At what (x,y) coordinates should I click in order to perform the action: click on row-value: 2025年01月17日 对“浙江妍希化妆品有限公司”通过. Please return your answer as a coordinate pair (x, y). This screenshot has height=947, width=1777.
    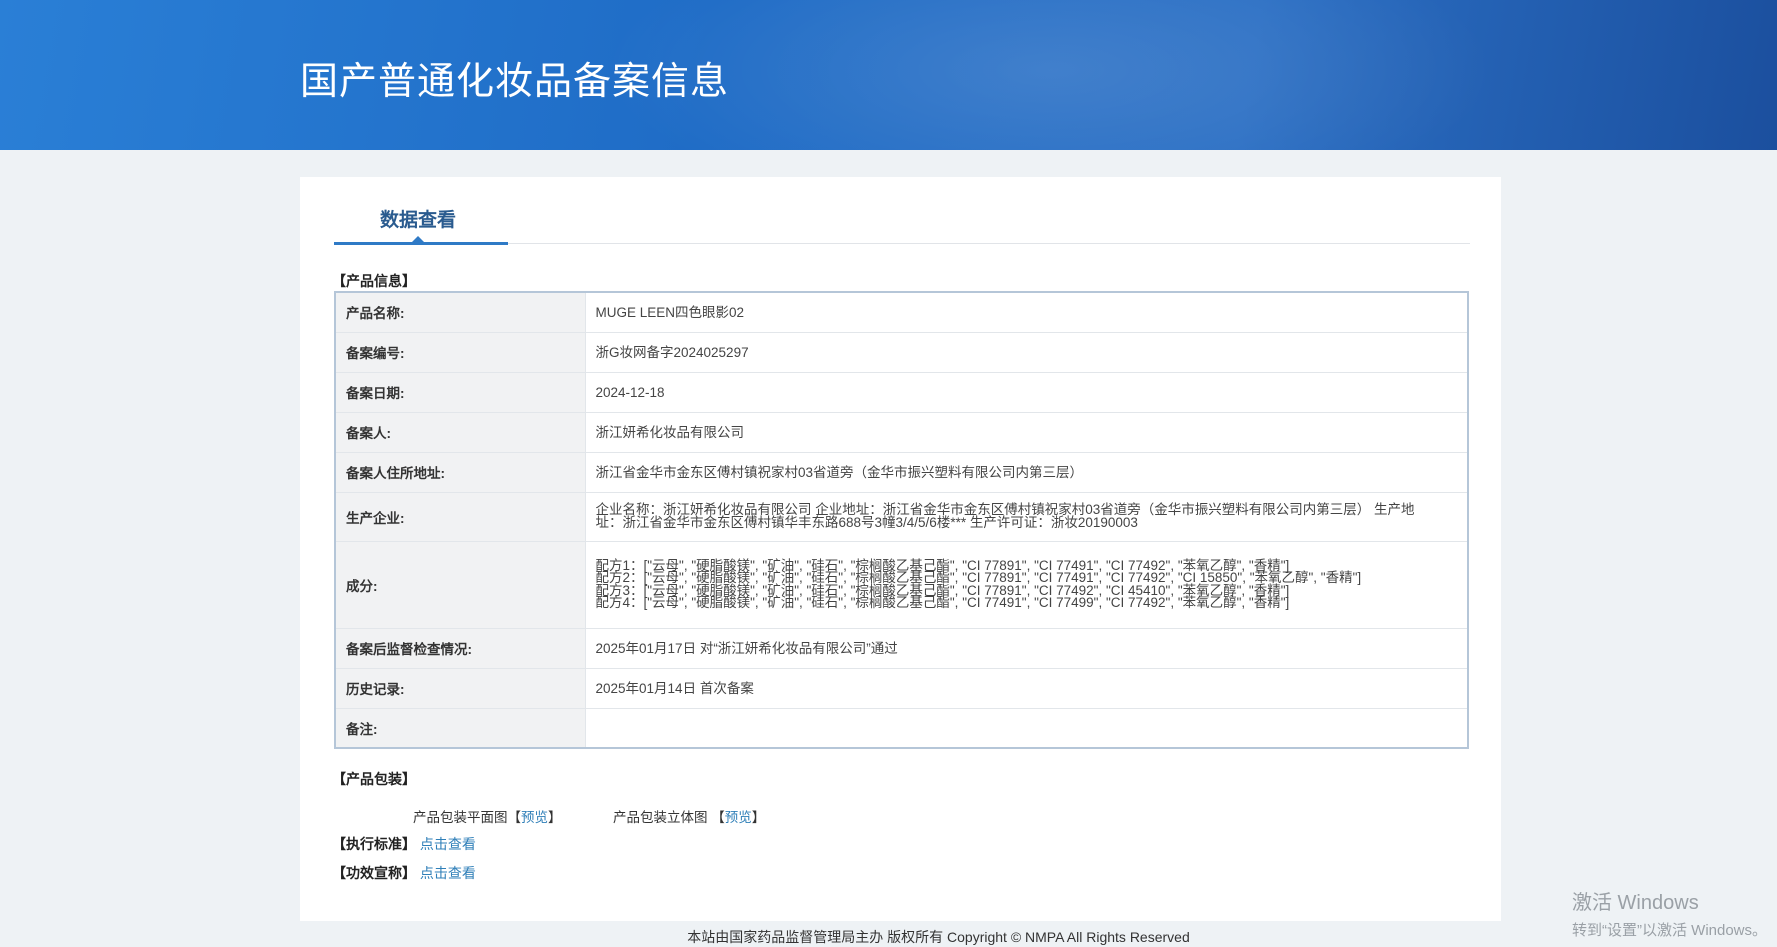
    Looking at the image, I should click on (1026, 648).